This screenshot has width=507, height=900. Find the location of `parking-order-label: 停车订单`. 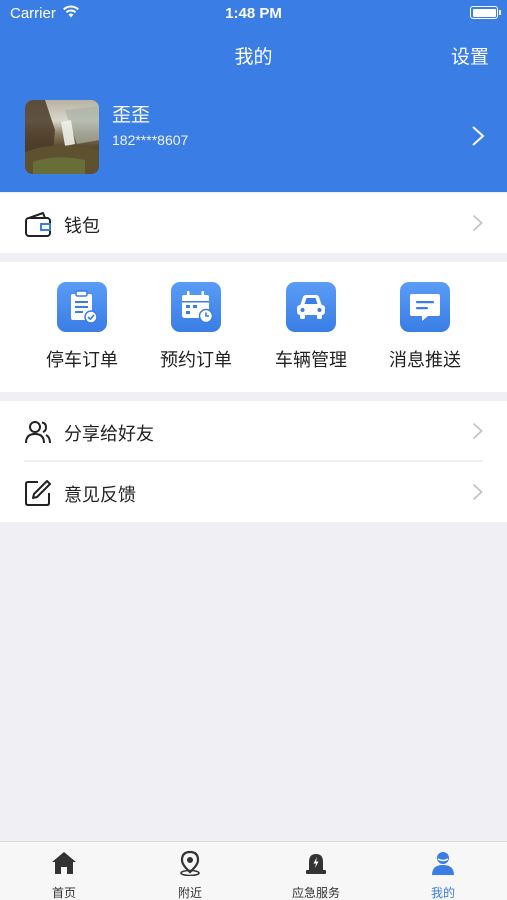

parking-order-label: 停车订单 is located at coordinates (82, 360).